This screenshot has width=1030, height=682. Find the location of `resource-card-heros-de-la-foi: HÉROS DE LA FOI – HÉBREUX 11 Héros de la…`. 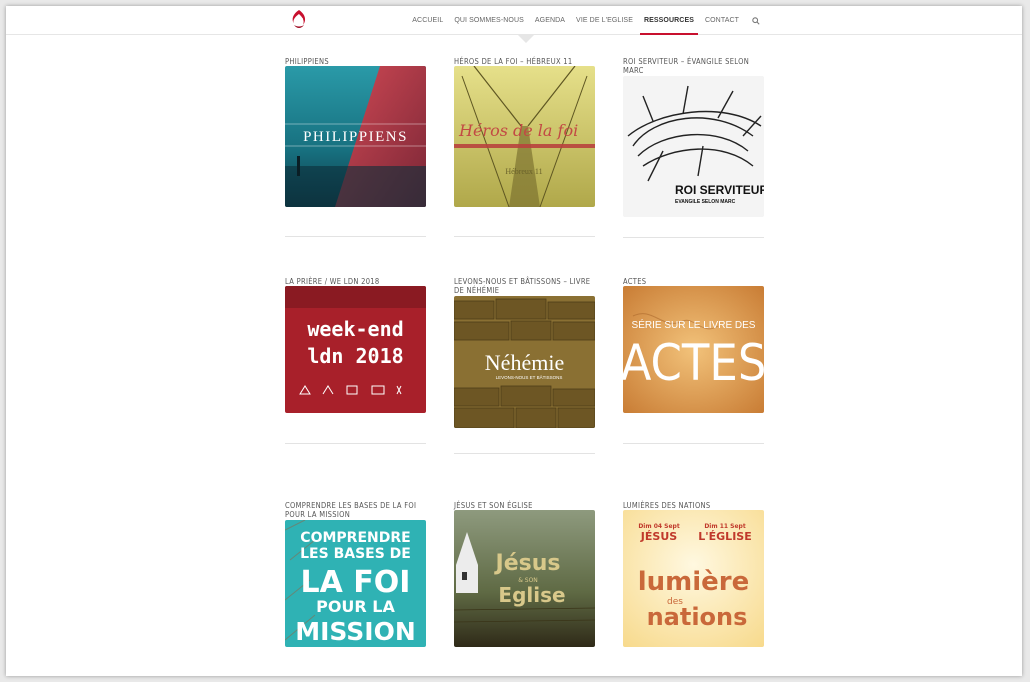

resource-card-heros-de-la-foi: HÉROS DE LA FOI – HÉBREUX 11 Héros de la… is located at coordinates (524, 147).